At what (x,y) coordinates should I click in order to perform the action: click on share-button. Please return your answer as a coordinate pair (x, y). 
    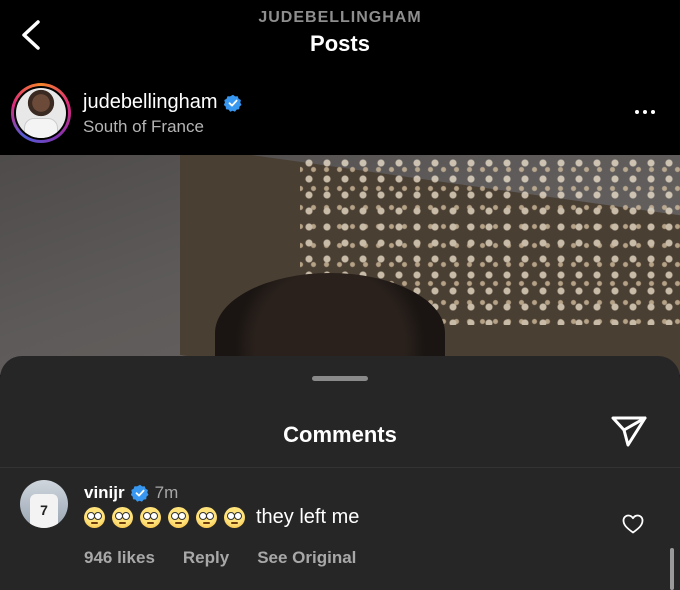
    Looking at the image, I should click on (629, 431).